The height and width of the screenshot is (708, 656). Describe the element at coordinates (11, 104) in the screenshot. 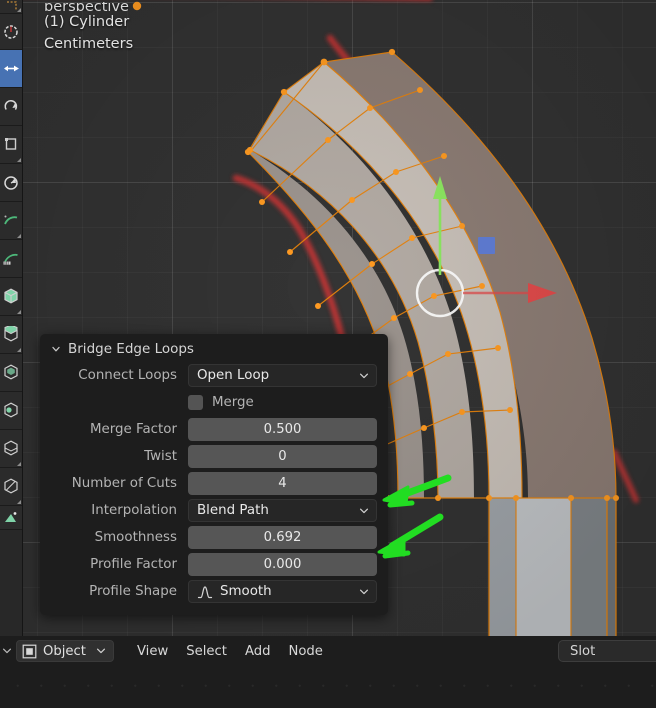

I see `rotate-arc-icon` at that location.